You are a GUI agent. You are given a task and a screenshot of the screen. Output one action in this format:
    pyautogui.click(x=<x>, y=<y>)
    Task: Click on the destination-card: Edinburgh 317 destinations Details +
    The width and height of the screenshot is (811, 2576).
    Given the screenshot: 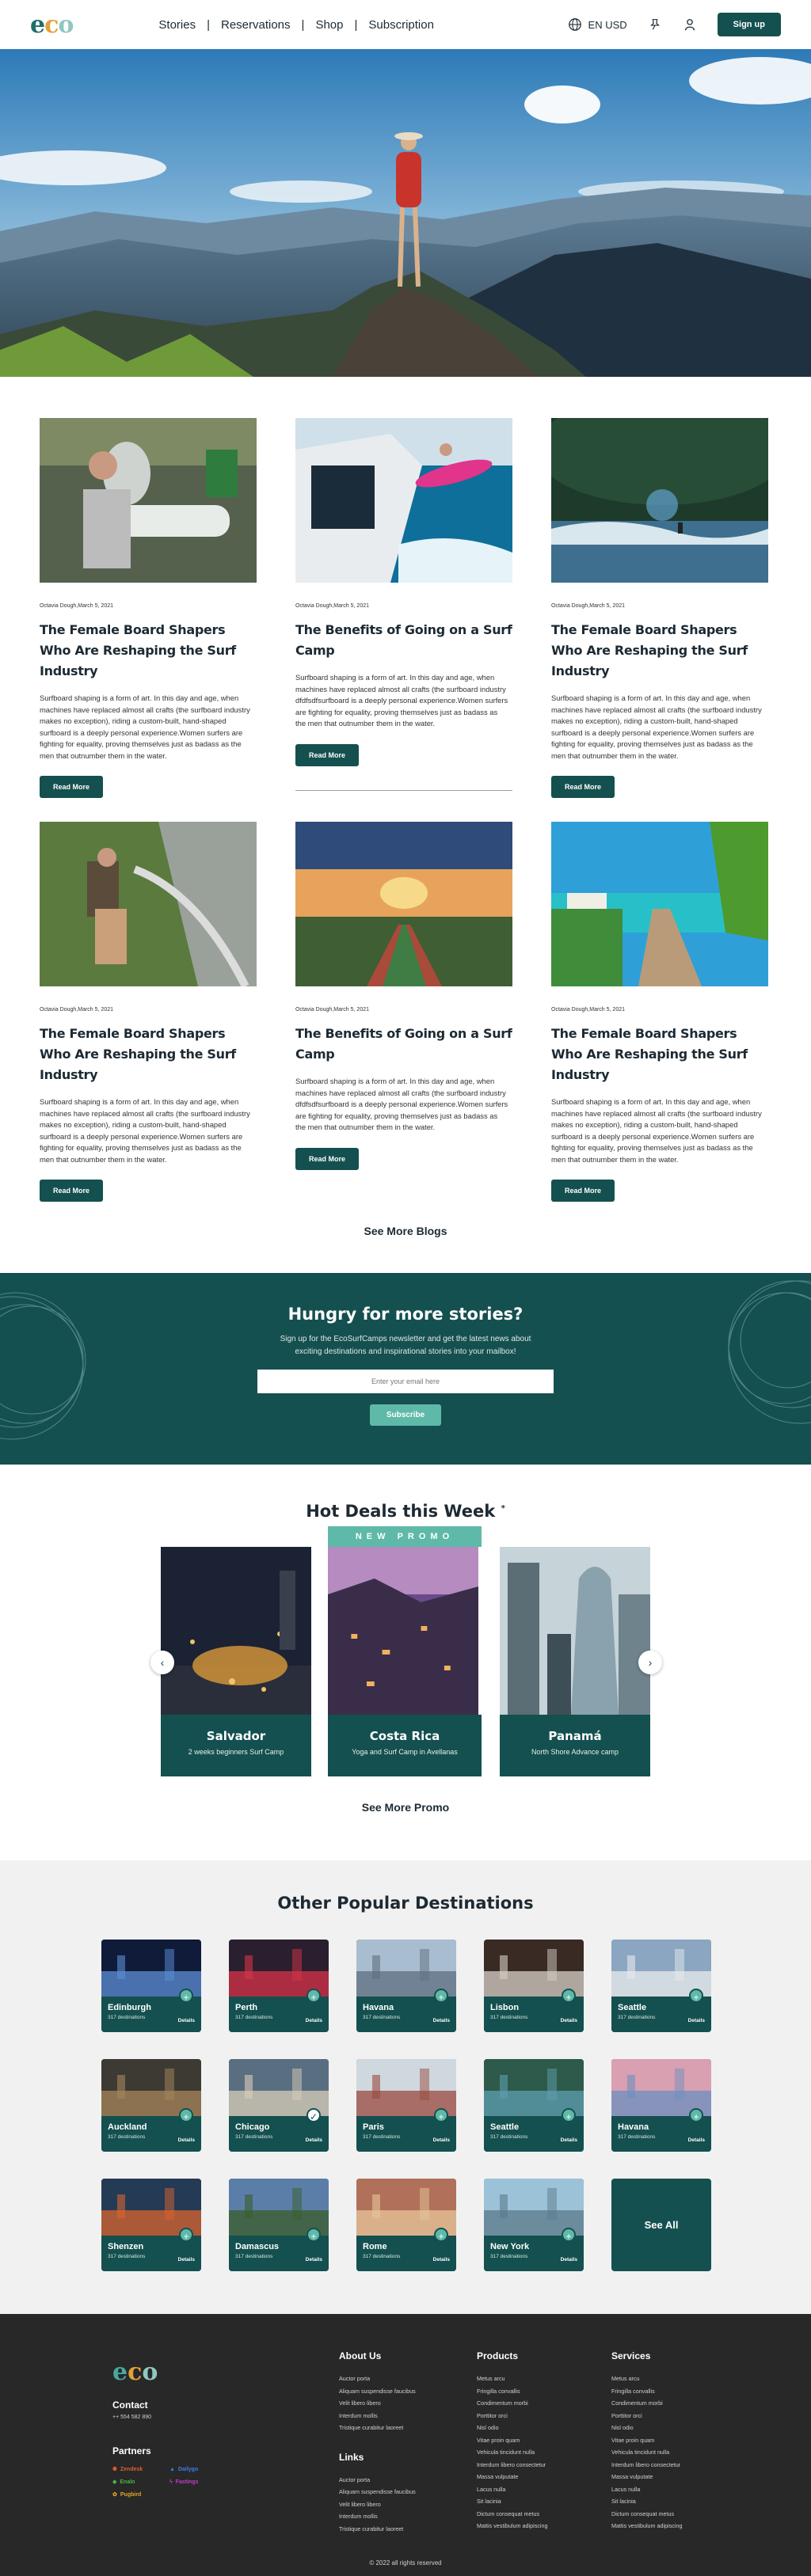 What is the action you would take?
    pyautogui.click(x=151, y=1986)
    